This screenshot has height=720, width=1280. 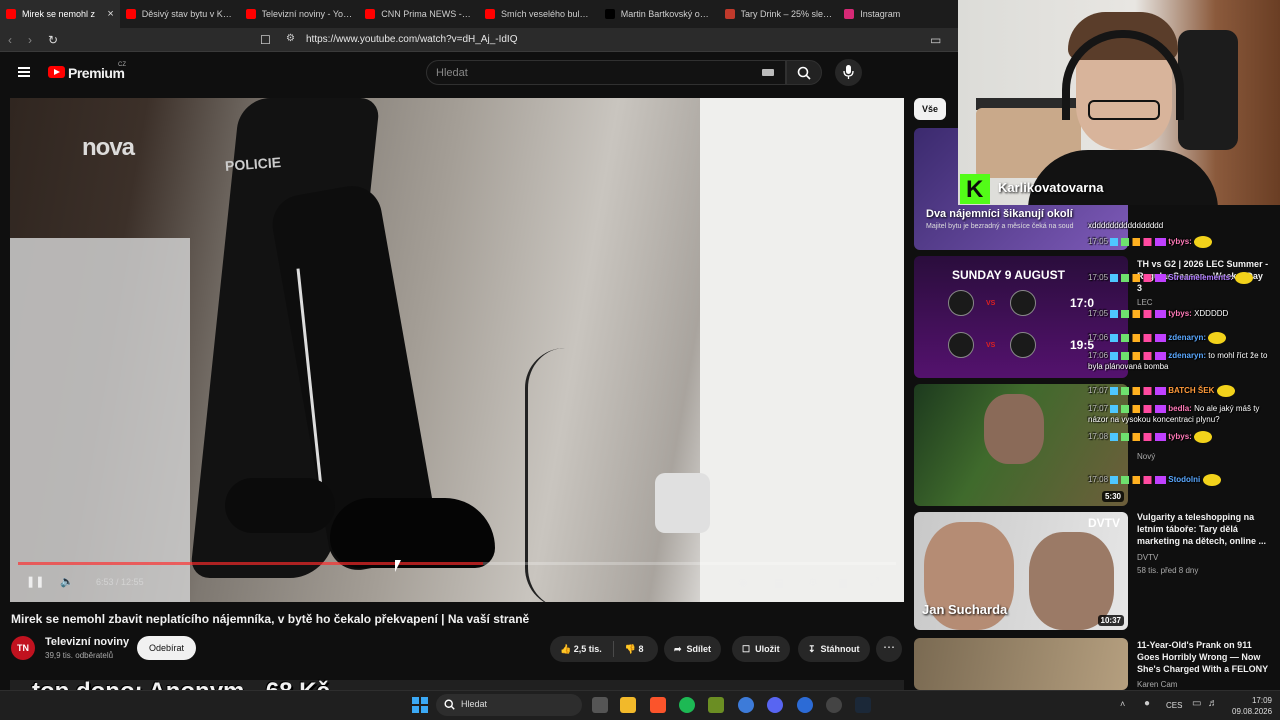 What do you see at coordinates (420, 705) in the screenshot?
I see `windows-start-icon` at bounding box center [420, 705].